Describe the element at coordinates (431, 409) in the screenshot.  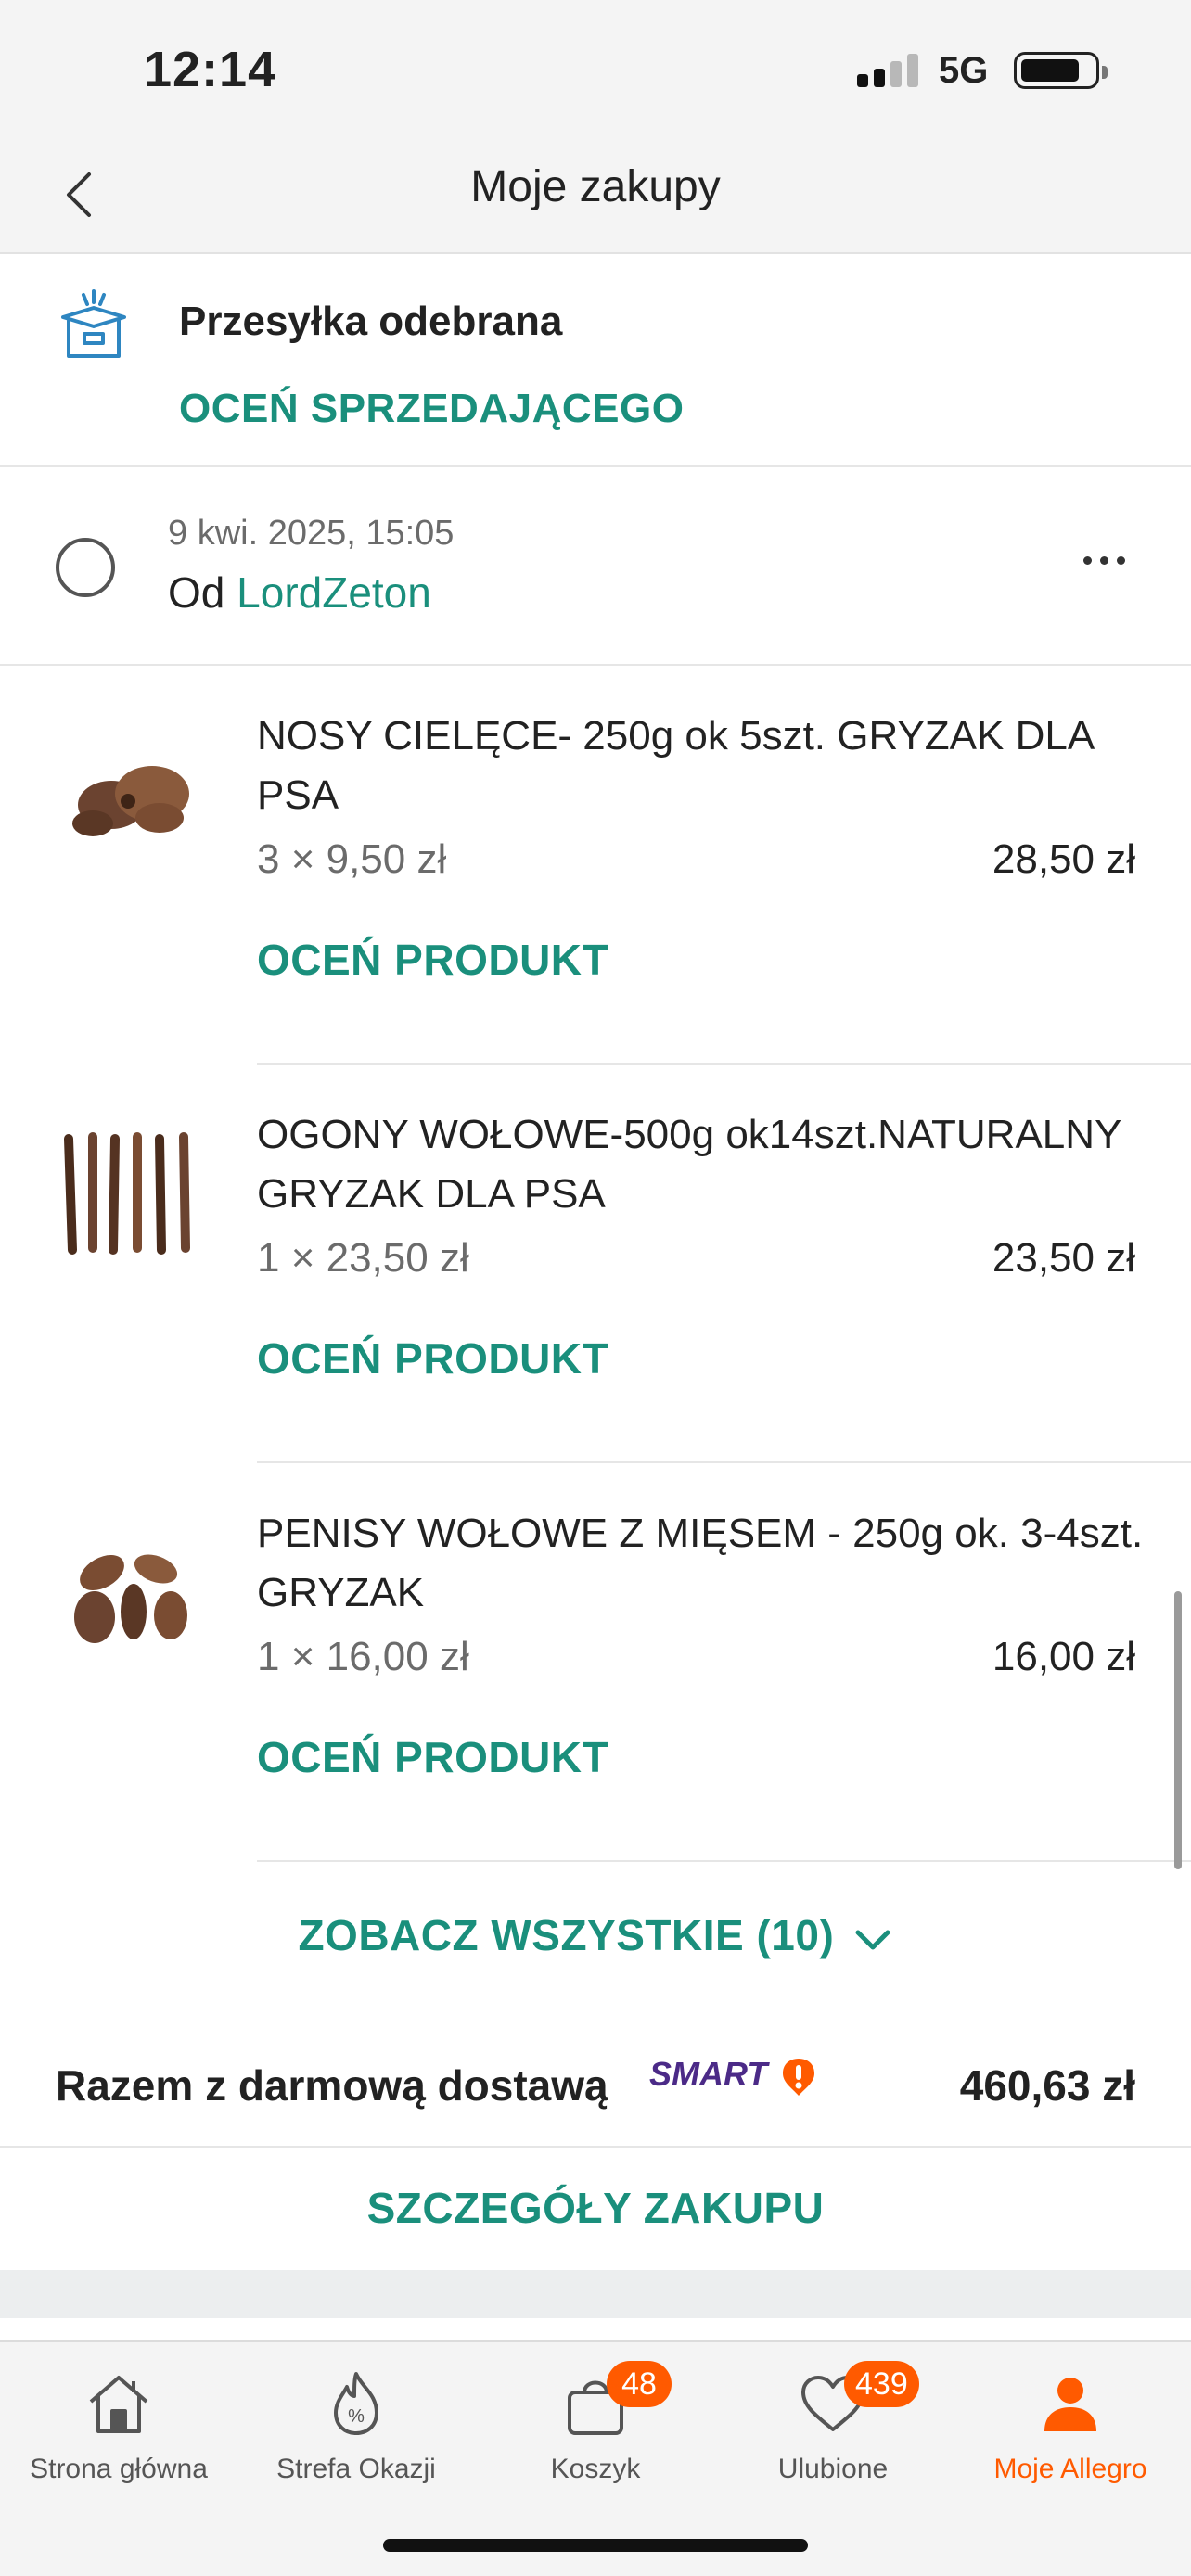
I see `rate-seller-button: OCEŃ SPRZEDAJĄCEGO` at that location.